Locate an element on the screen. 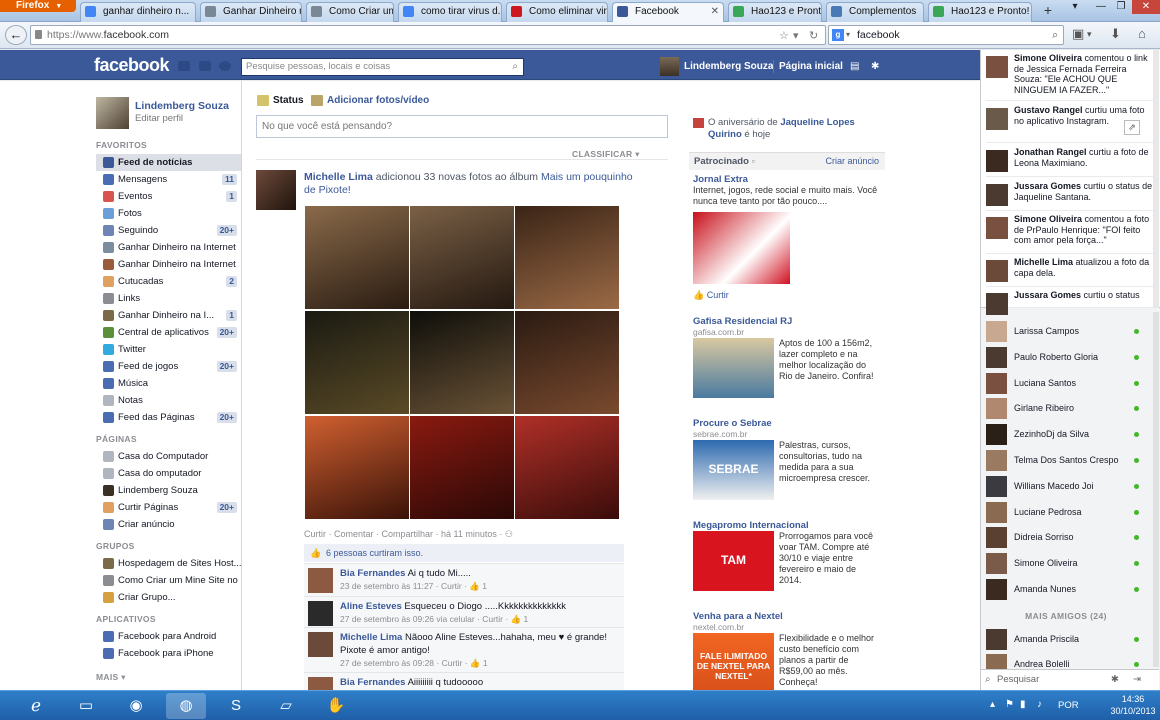 The height and width of the screenshot is (720, 1160). sidebar-item: Feed de jogos 20+ is located at coordinates (168, 366).